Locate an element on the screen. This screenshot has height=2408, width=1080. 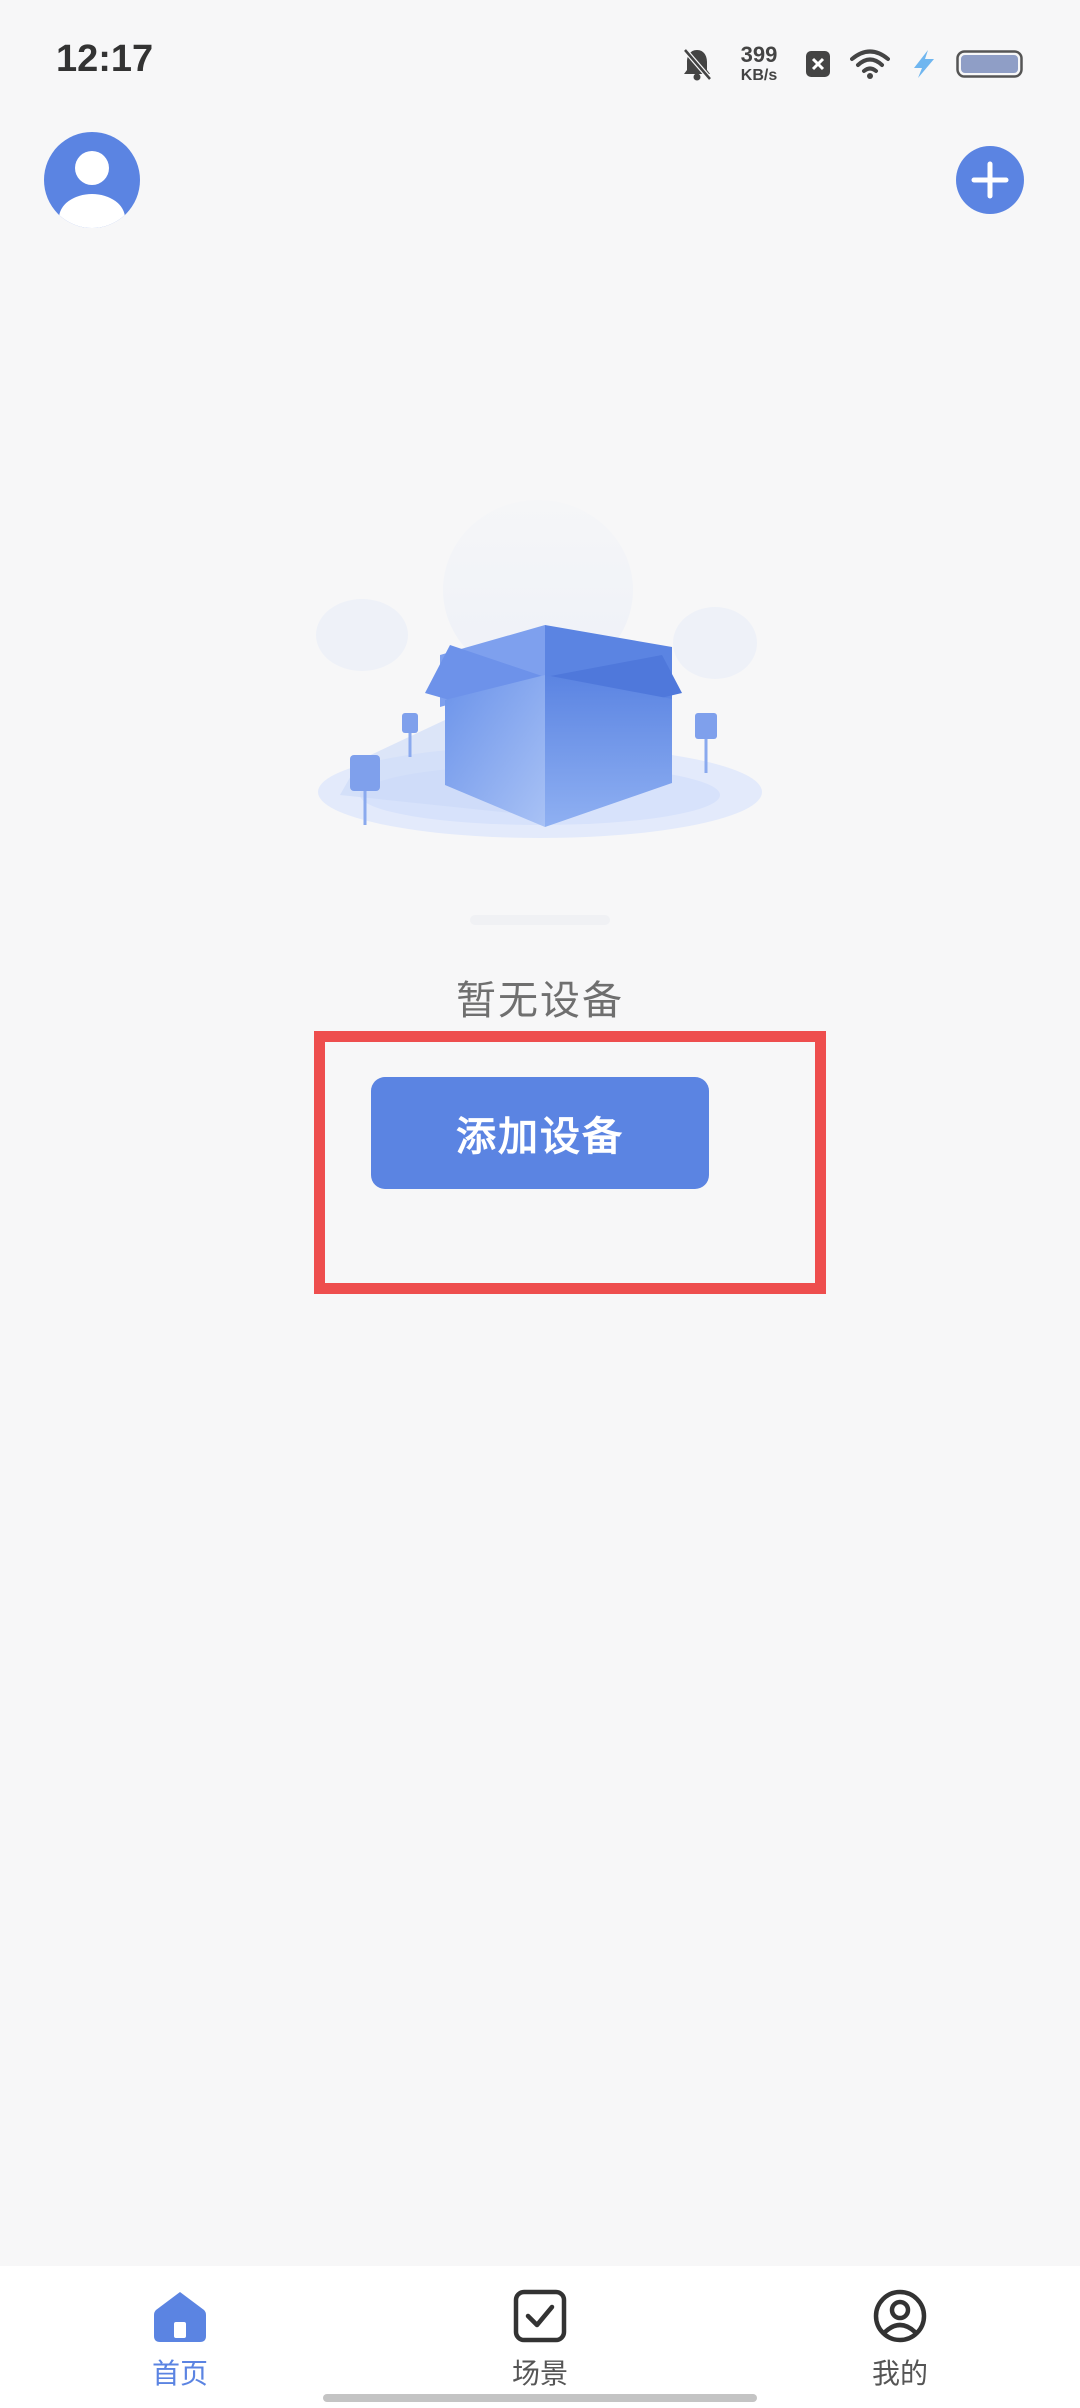
bottom-nav: 首页 场景 我的 is located at coordinates (540, 2337).